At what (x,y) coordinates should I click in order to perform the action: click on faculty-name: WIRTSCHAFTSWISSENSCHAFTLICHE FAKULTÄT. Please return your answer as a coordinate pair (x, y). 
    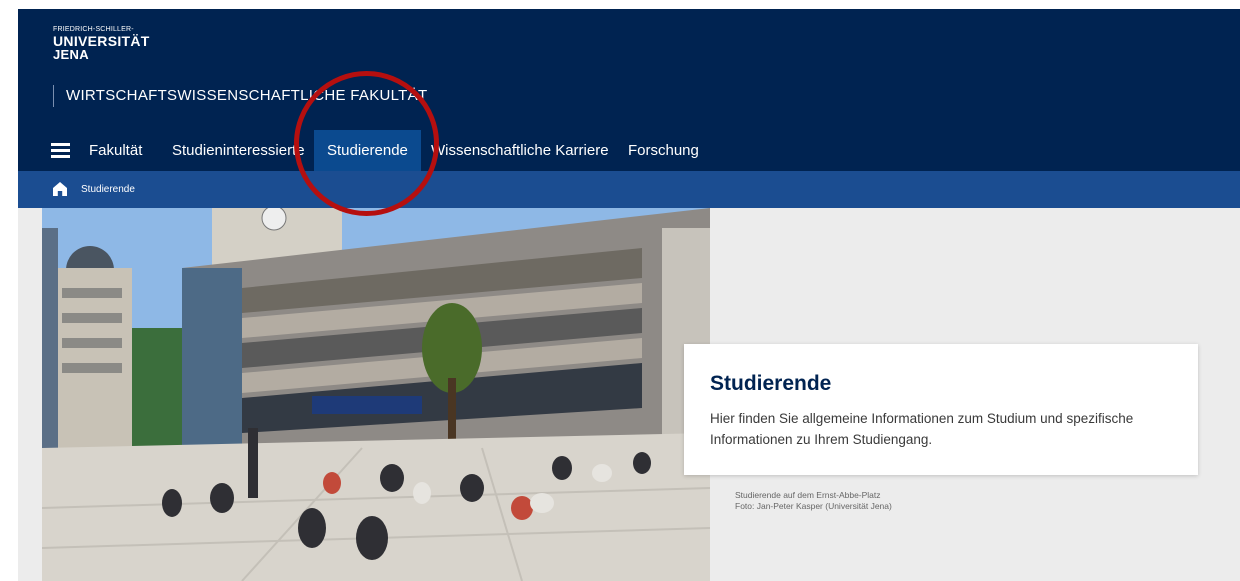
    Looking at the image, I should click on (240, 96).